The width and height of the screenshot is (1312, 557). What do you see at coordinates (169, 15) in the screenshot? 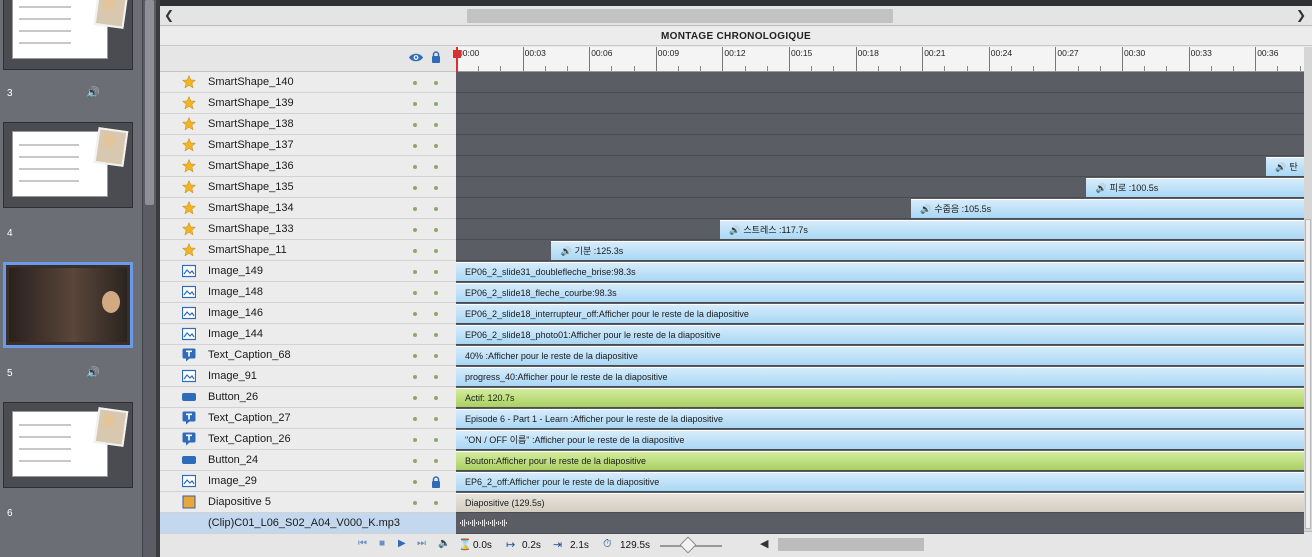
I see `scroll-left-arrow-icon: ❮` at bounding box center [169, 15].